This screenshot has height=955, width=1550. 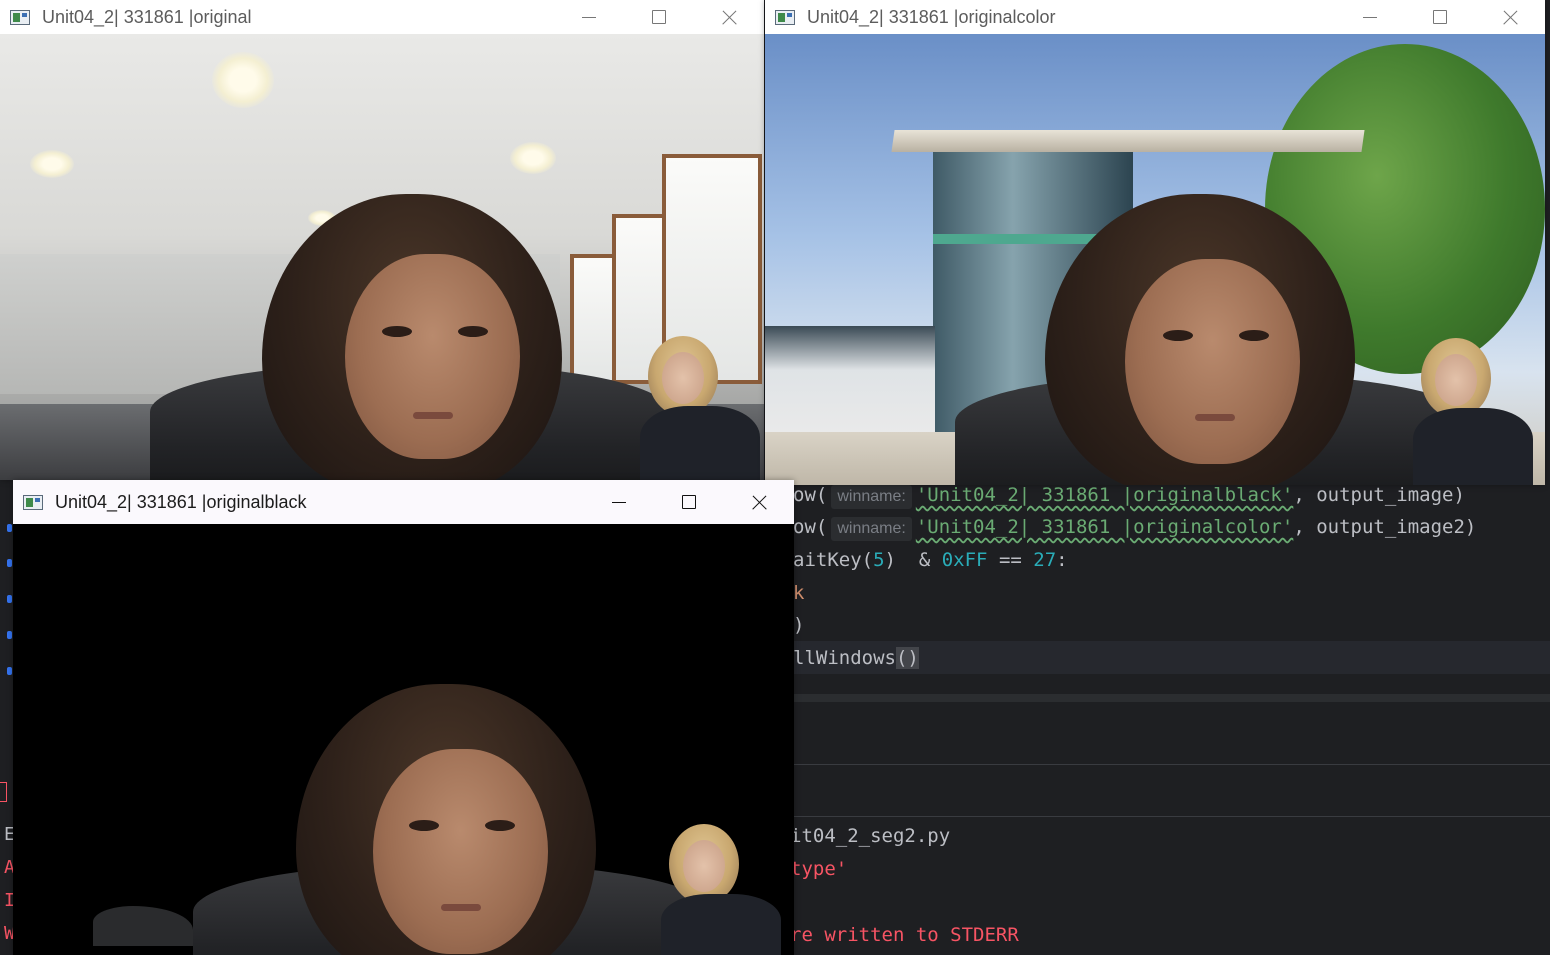 I want to click on error-stripe, so click(x=3, y=792).